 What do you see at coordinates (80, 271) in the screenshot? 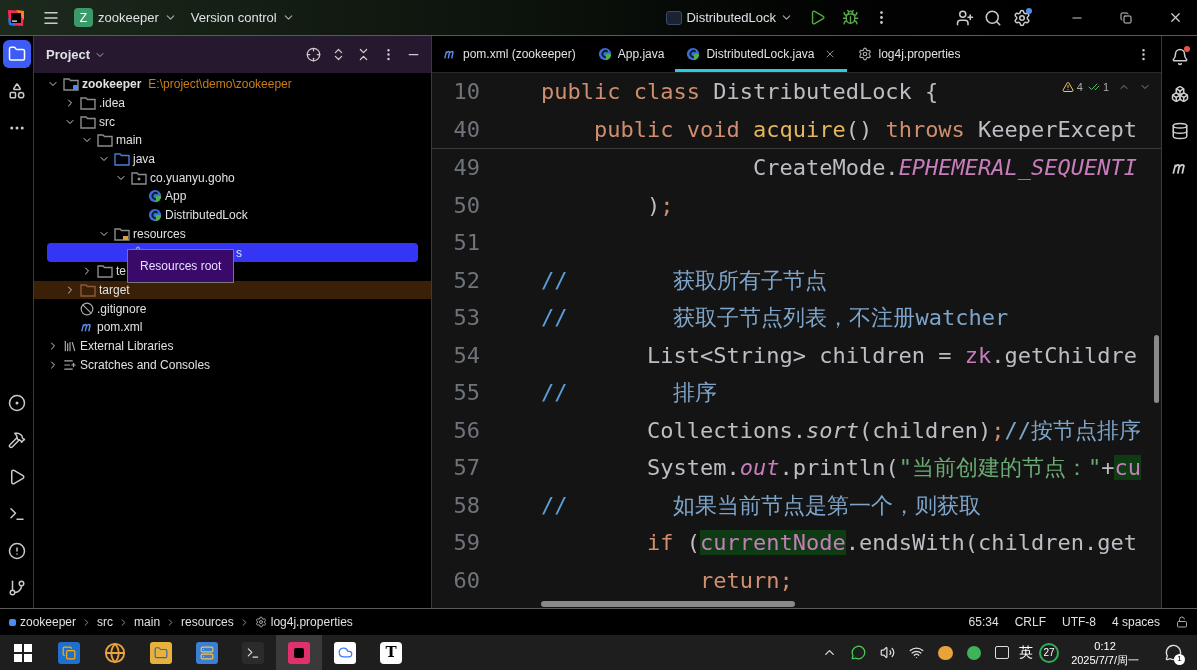
I see `tree-item: te` at bounding box center [80, 271].